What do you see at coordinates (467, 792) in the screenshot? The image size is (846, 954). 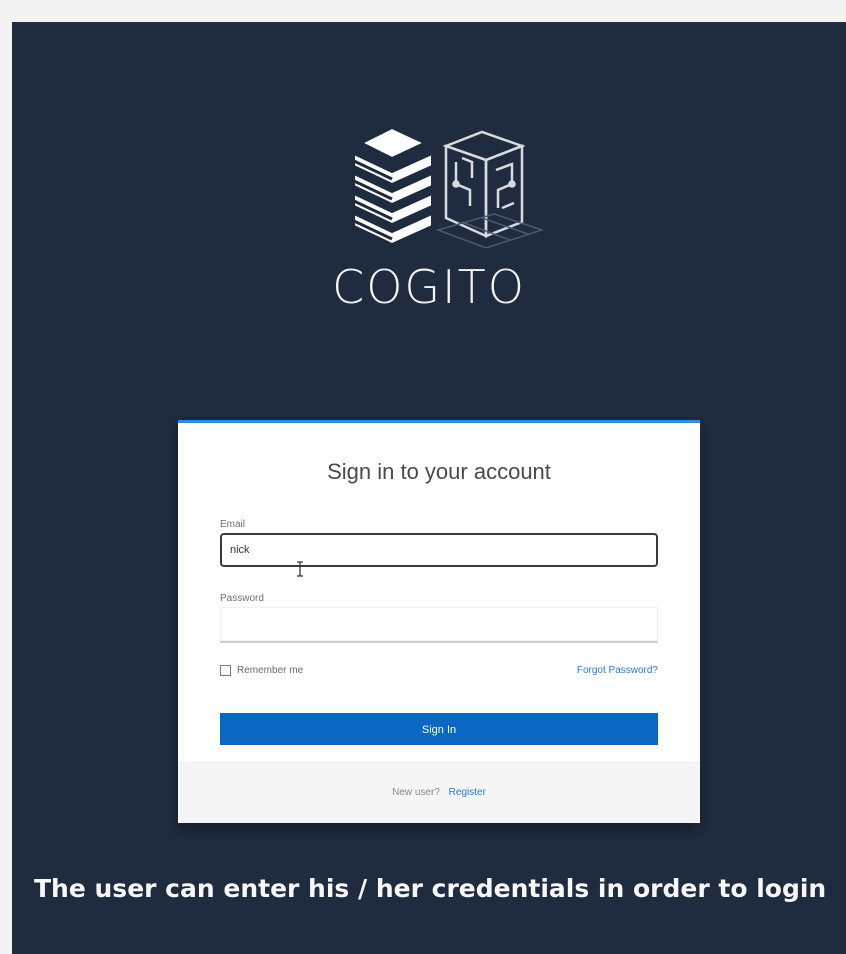 I see `register-link: Register` at bounding box center [467, 792].